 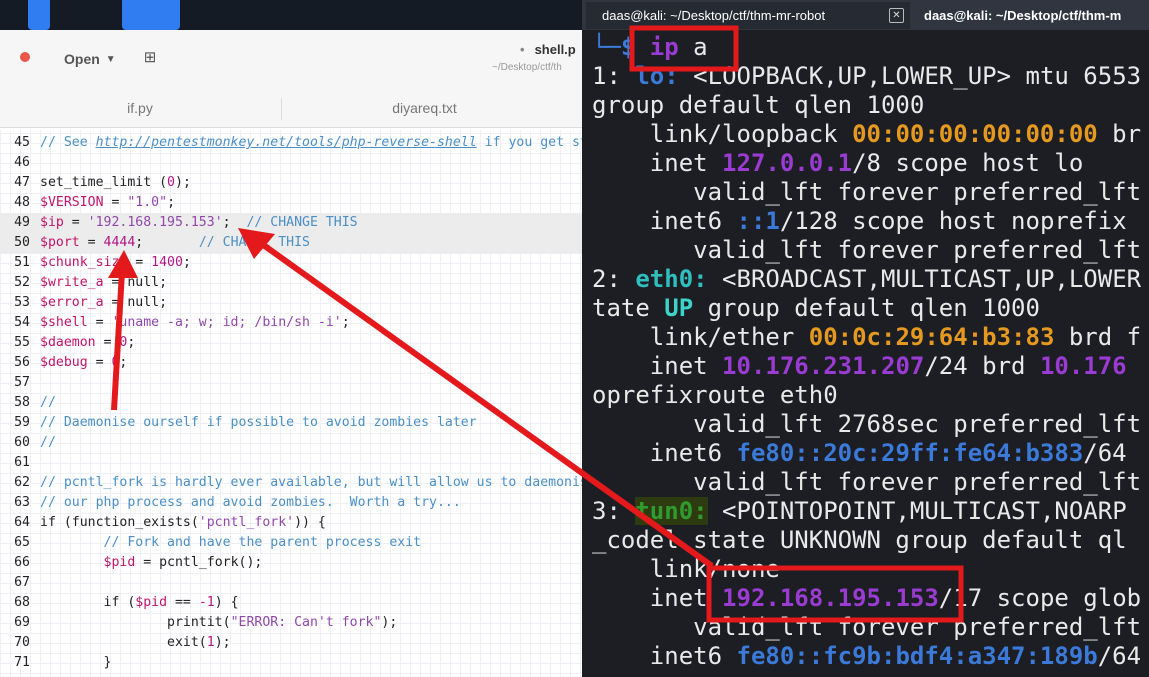 What do you see at coordinates (671, 279) in the screenshot?
I see `terminal-token: eth0:` at bounding box center [671, 279].